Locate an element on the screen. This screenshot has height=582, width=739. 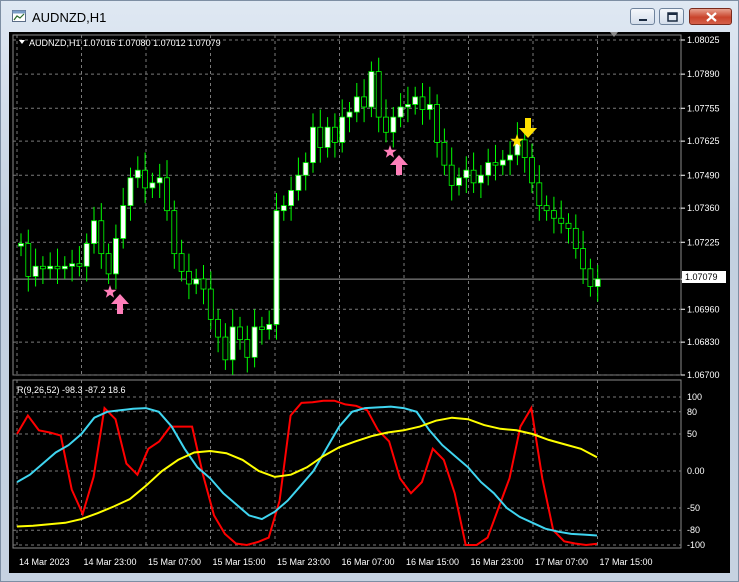
time-tick-label: 14 Mar 23:00 is located at coordinates (110, 562).